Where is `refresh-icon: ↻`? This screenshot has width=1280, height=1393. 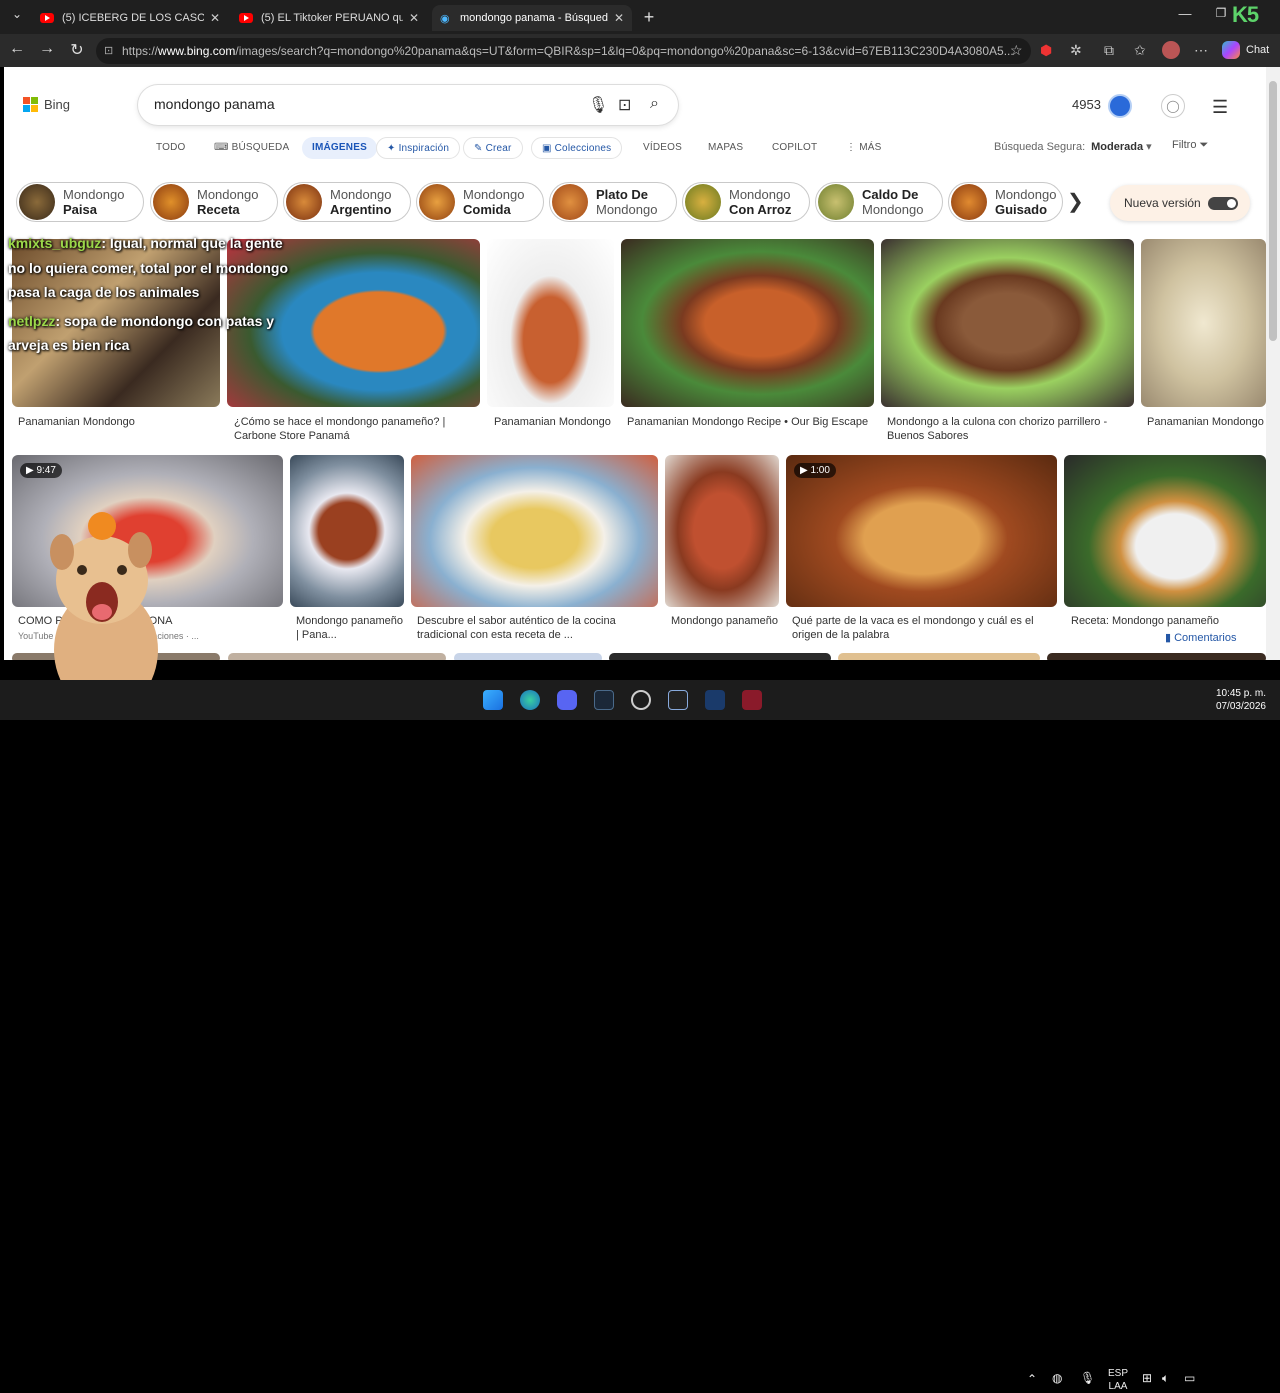 refresh-icon: ↻ is located at coordinates (77, 50).